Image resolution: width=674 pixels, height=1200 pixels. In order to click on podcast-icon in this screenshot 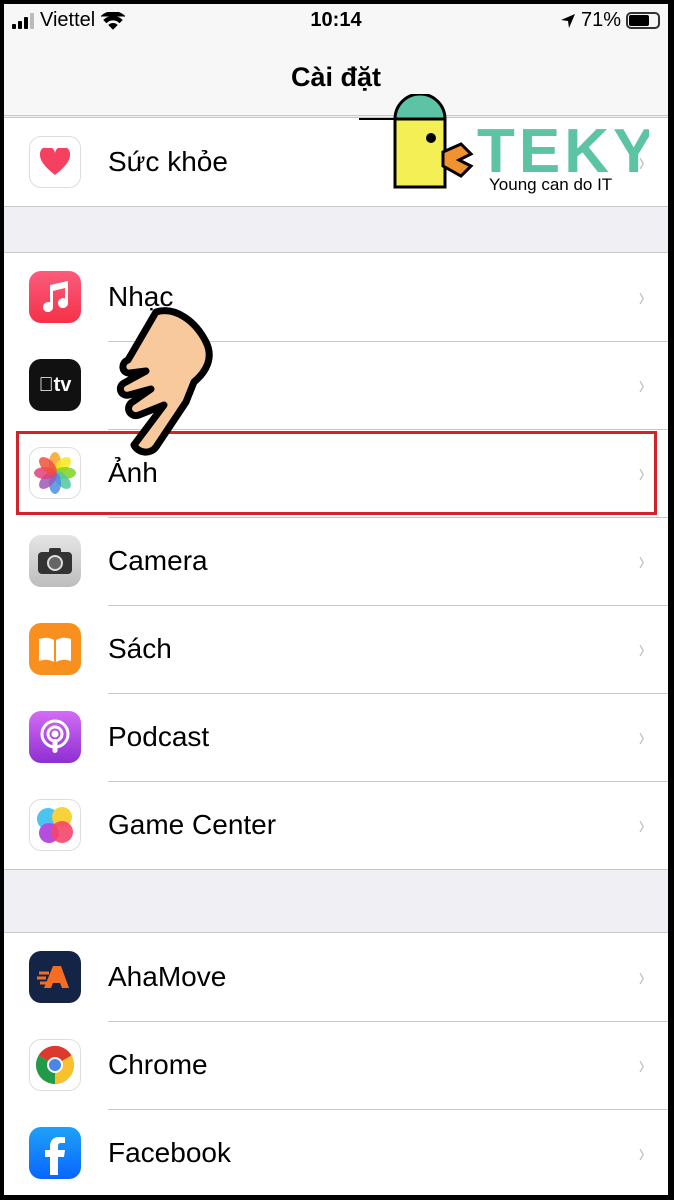, I will do `click(55, 737)`.